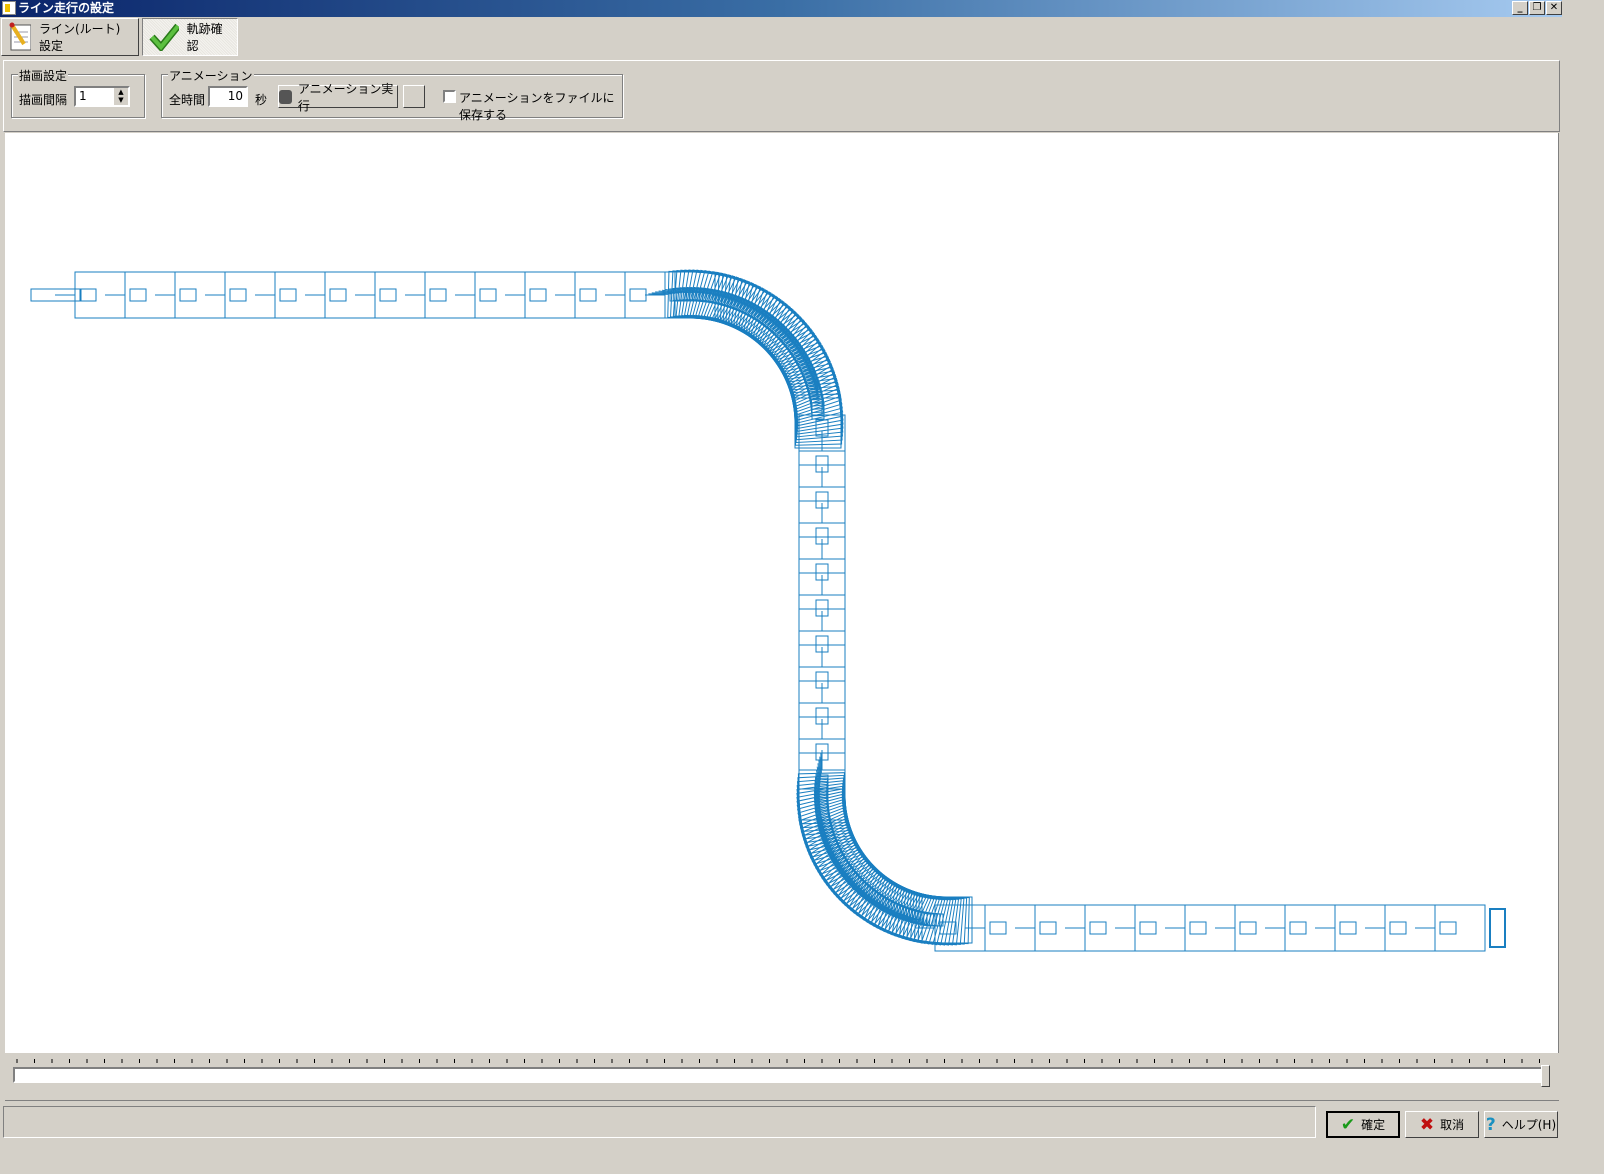 This screenshot has width=1604, height=1174. What do you see at coordinates (20, 36) in the screenshot?
I see `notepad-pencil-icon` at bounding box center [20, 36].